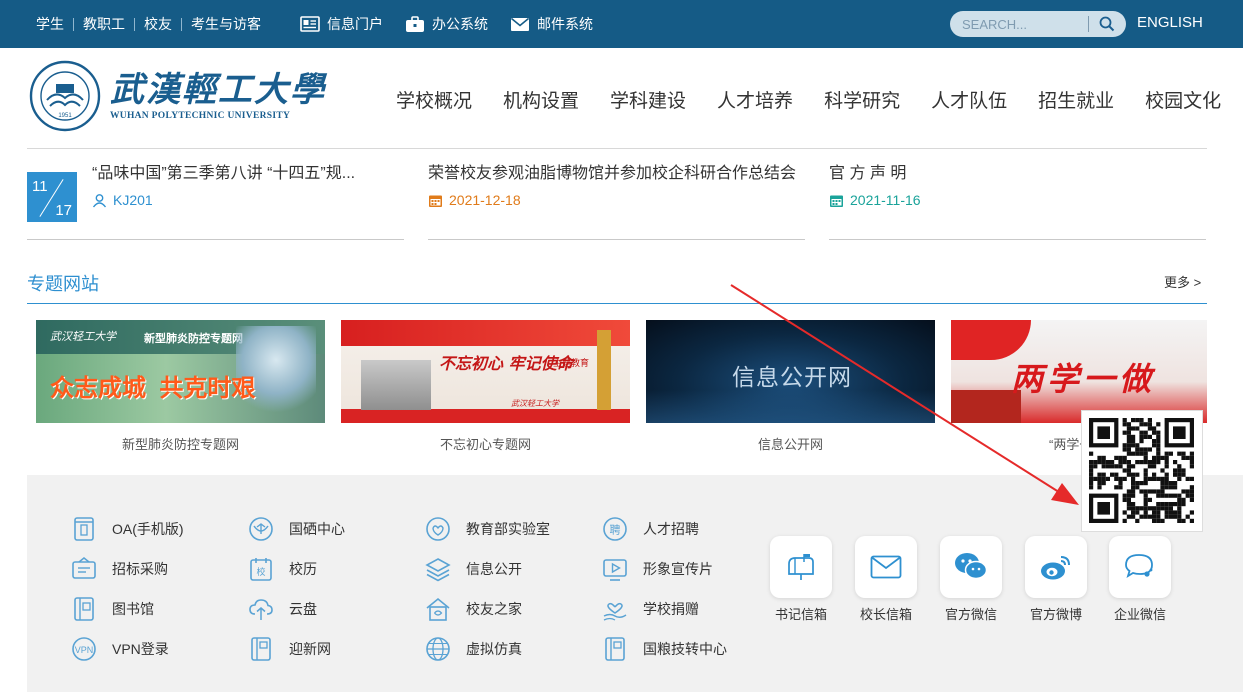 The image size is (1243, 692). Describe the element at coordinates (63, 284) in the screenshot. I see `section-title: 专题网站` at that location.